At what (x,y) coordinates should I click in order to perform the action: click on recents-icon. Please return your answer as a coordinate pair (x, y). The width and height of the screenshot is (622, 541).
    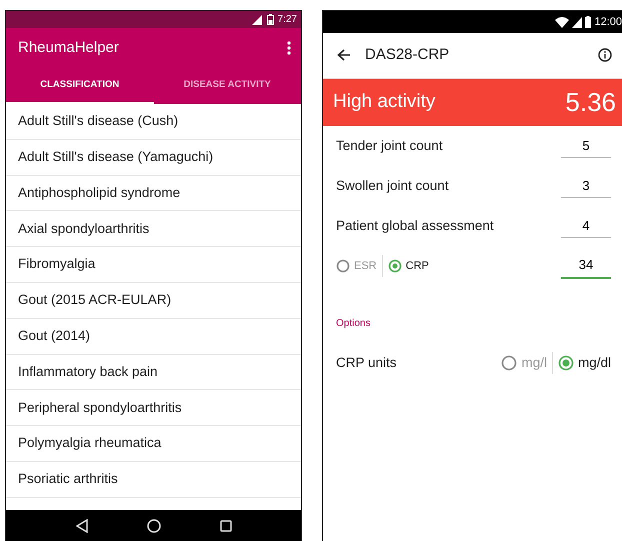
    Looking at the image, I should click on (226, 526).